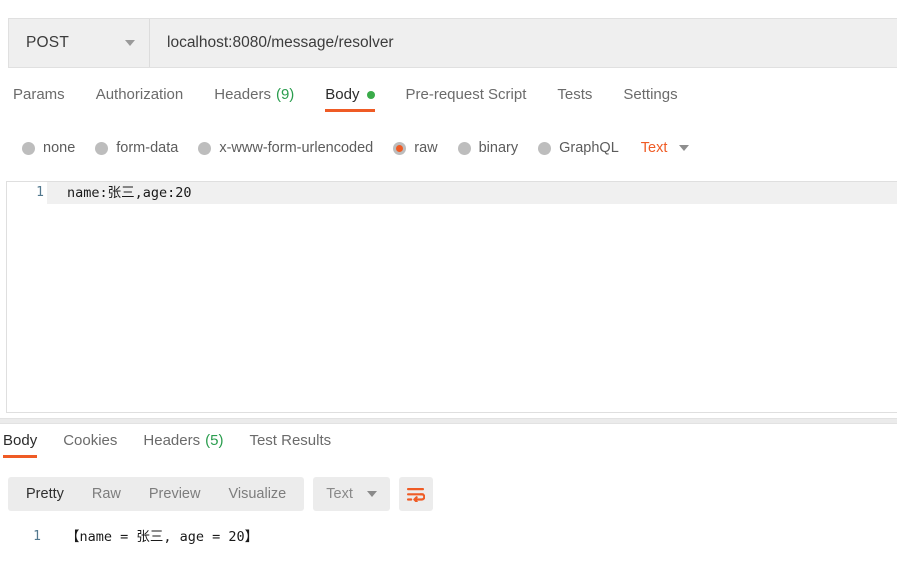 The height and width of the screenshot is (563, 897). I want to click on view-mode-visualize: Visualize, so click(257, 494).